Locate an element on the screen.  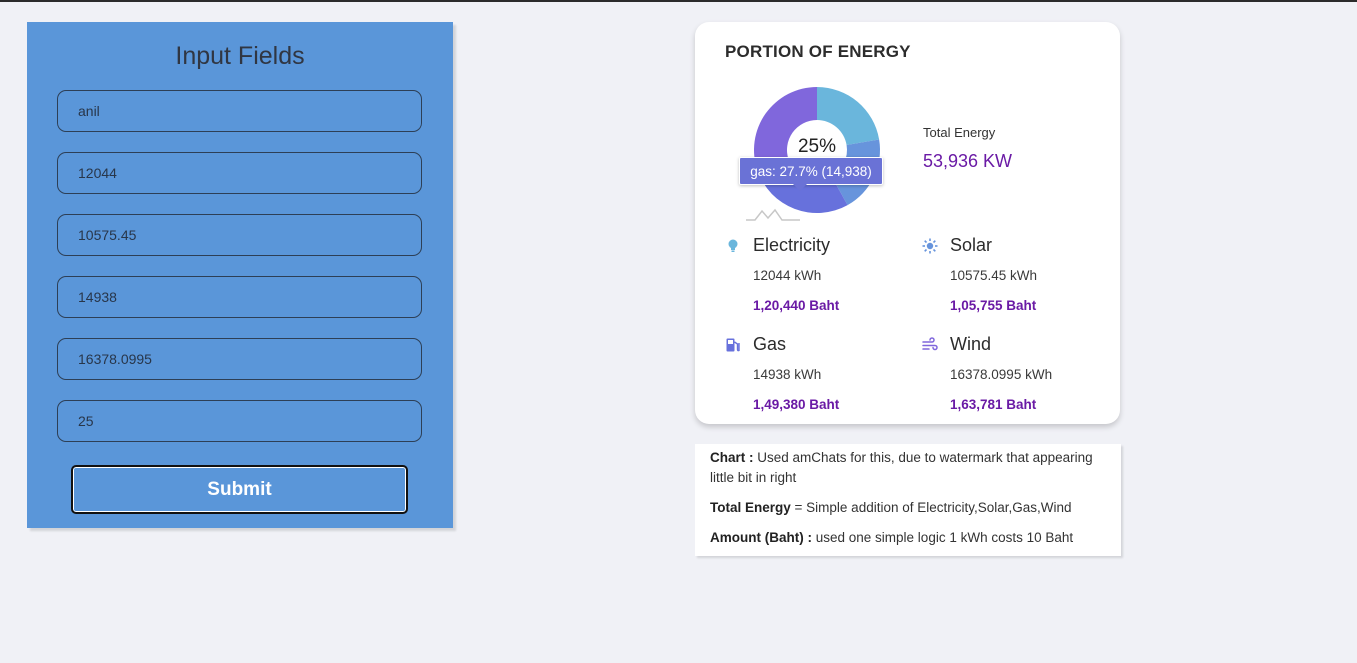
source-baht: 1,05,755 Baht is located at coordinates (993, 305).